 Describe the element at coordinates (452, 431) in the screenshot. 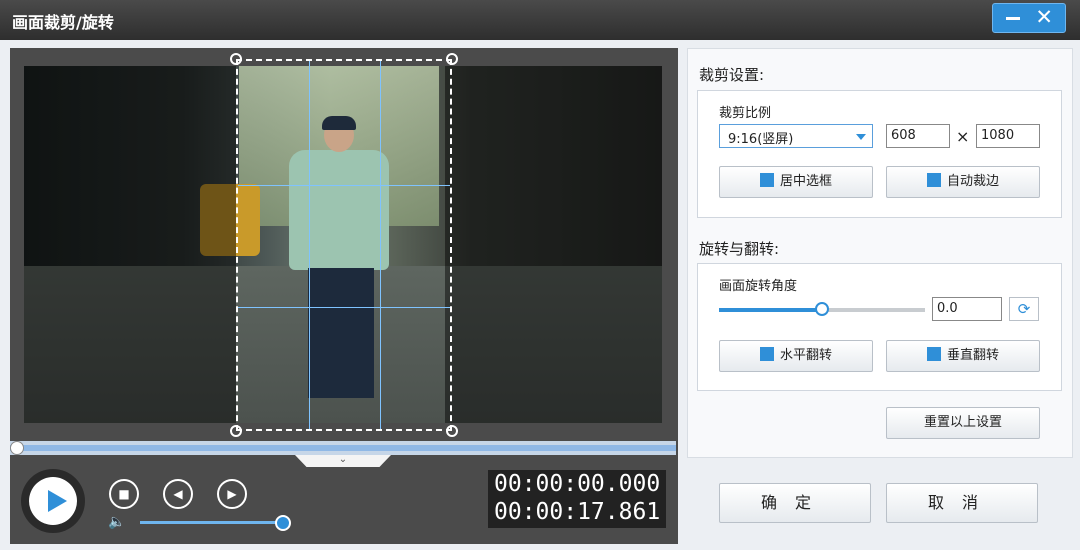

I see `crop-handle-bottom-right` at that location.